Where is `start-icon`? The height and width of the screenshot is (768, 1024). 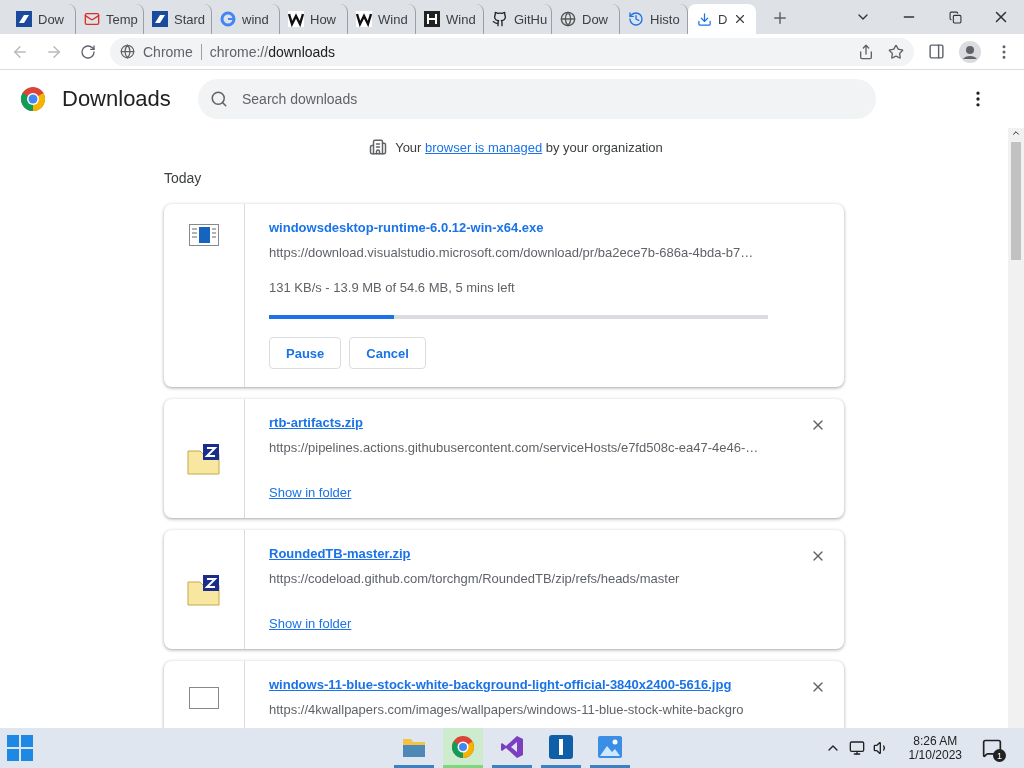
start-icon is located at coordinates (20, 748).